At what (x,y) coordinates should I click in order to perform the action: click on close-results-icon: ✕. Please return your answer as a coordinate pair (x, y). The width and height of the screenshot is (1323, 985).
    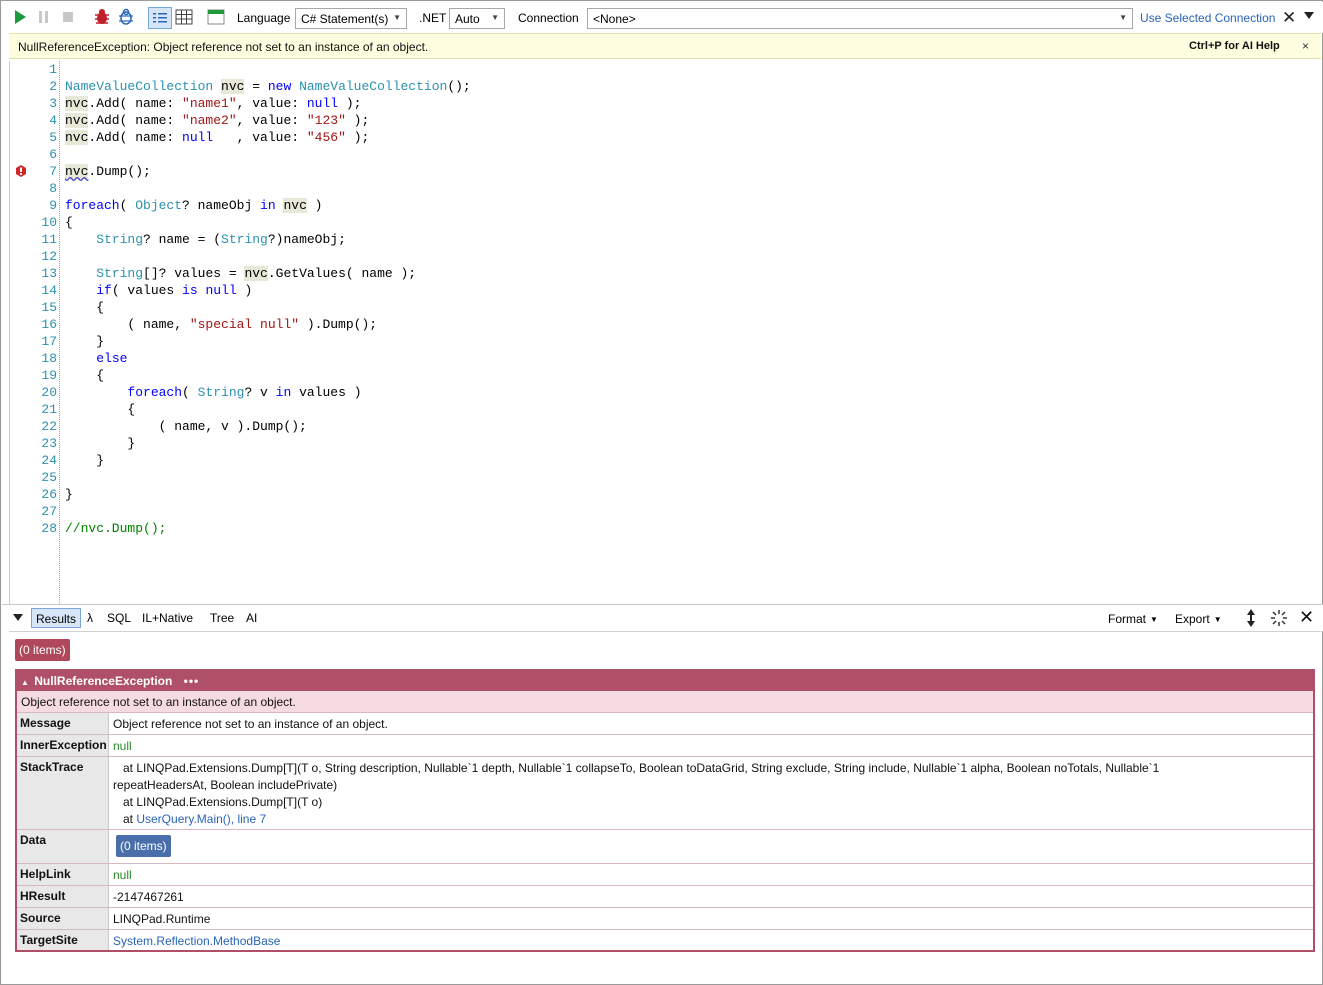
    Looking at the image, I should click on (1306, 617).